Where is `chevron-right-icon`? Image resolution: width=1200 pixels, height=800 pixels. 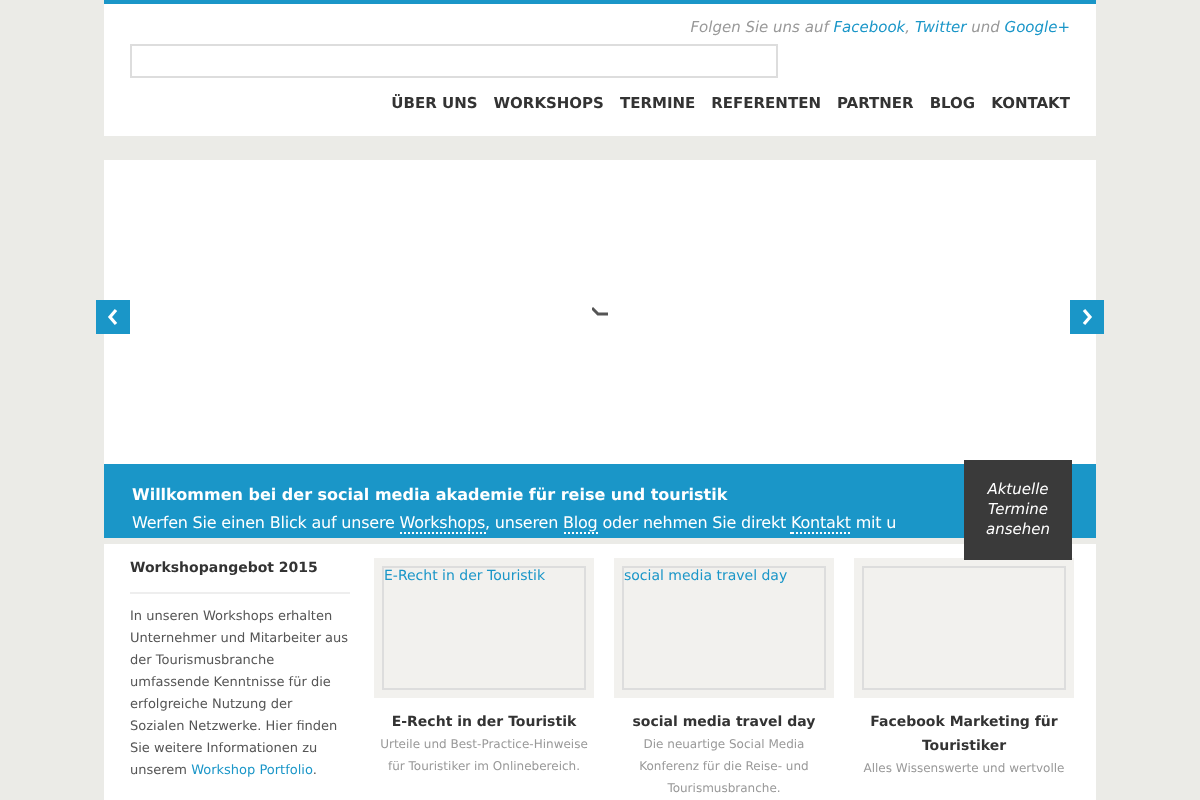 chevron-right-icon is located at coordinates (1087, 316).